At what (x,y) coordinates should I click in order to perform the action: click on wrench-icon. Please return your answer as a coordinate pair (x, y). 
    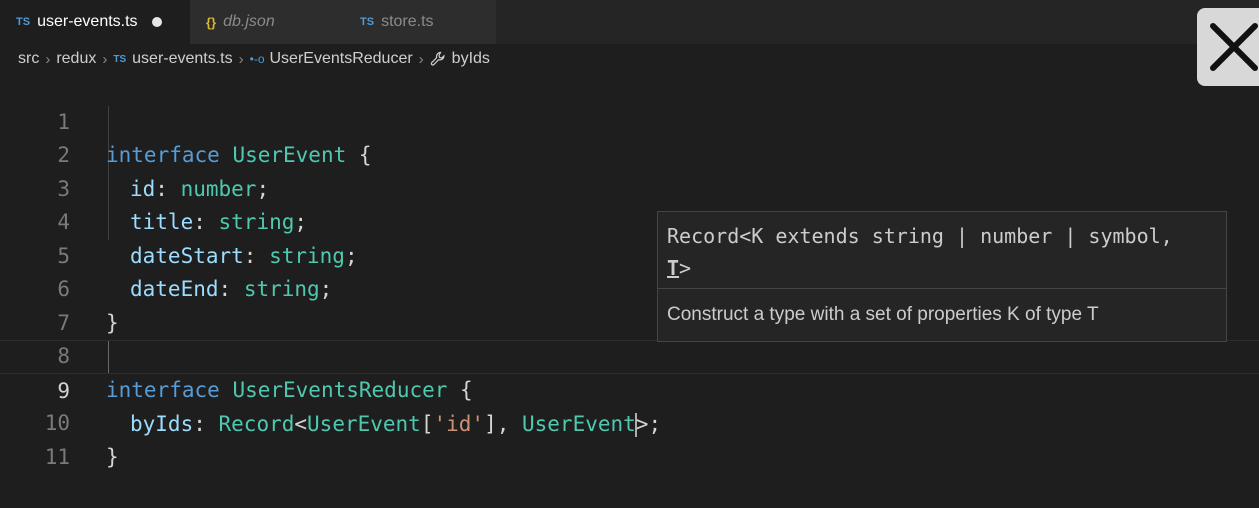
    Looking at the image, I should click on (437, 58).